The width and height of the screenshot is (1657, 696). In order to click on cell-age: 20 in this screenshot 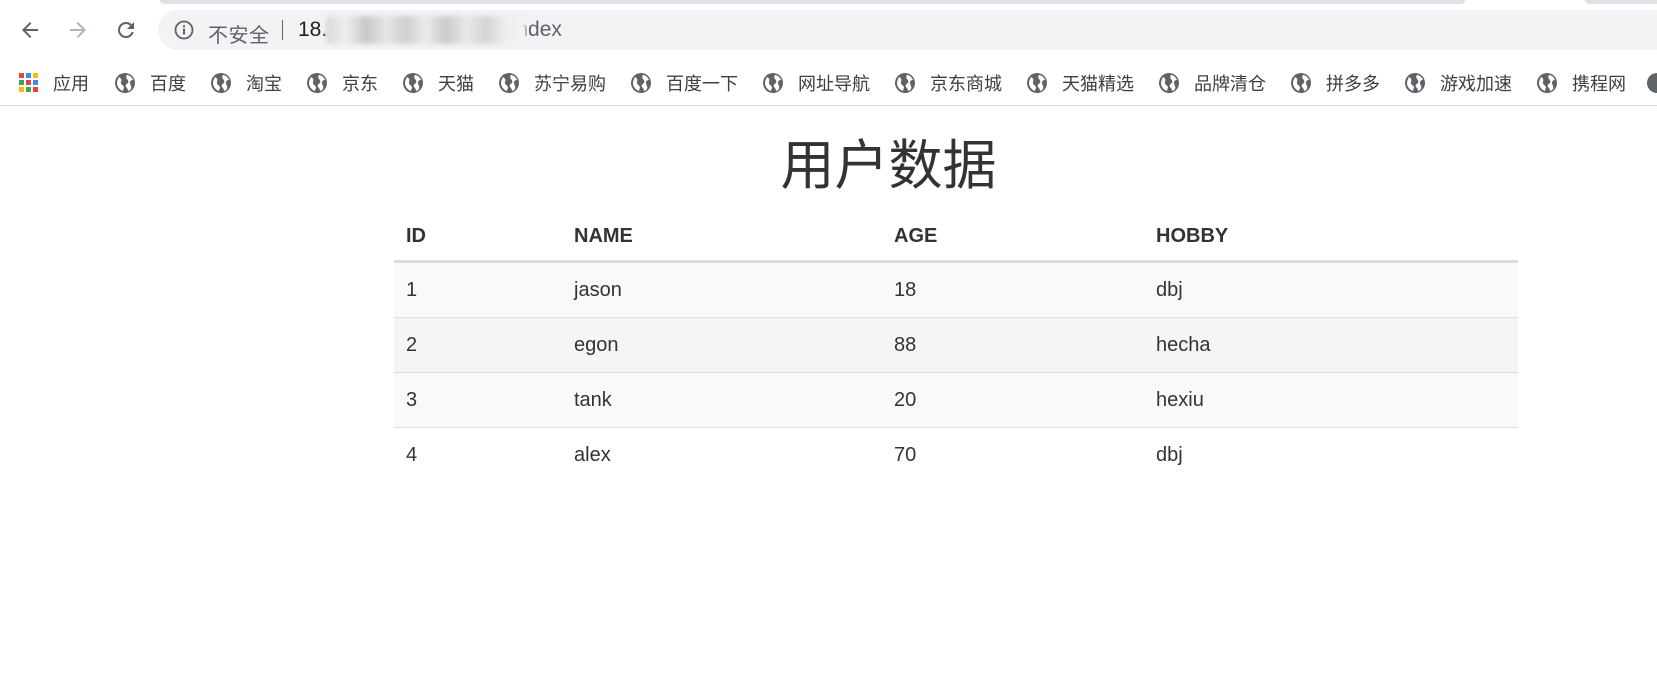, I will do `click(1013, 400)`.